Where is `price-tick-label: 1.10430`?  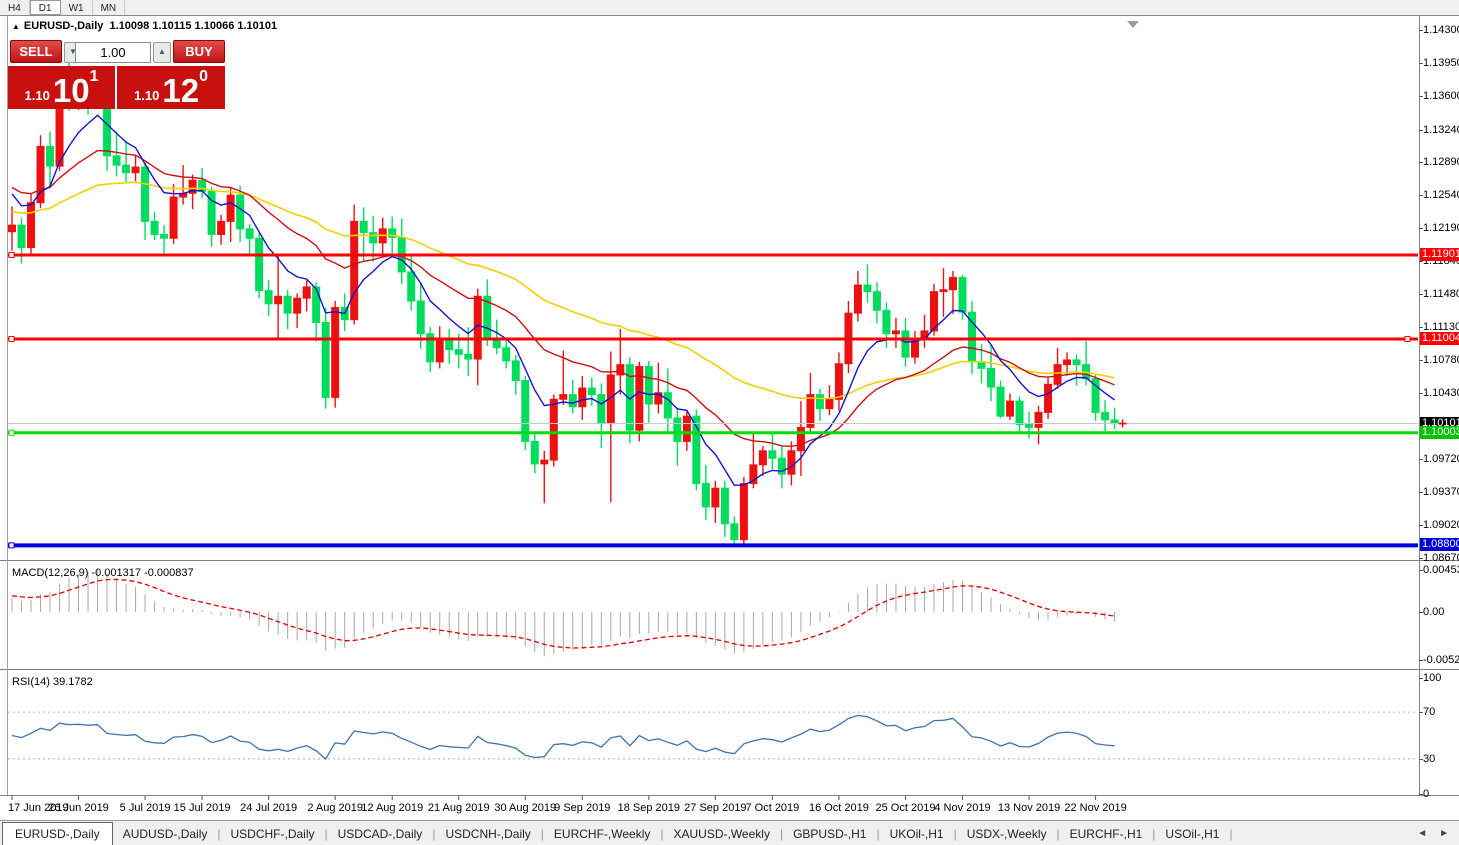
price-tick-label: 1.10430 is located at coordinates (1441, 392).